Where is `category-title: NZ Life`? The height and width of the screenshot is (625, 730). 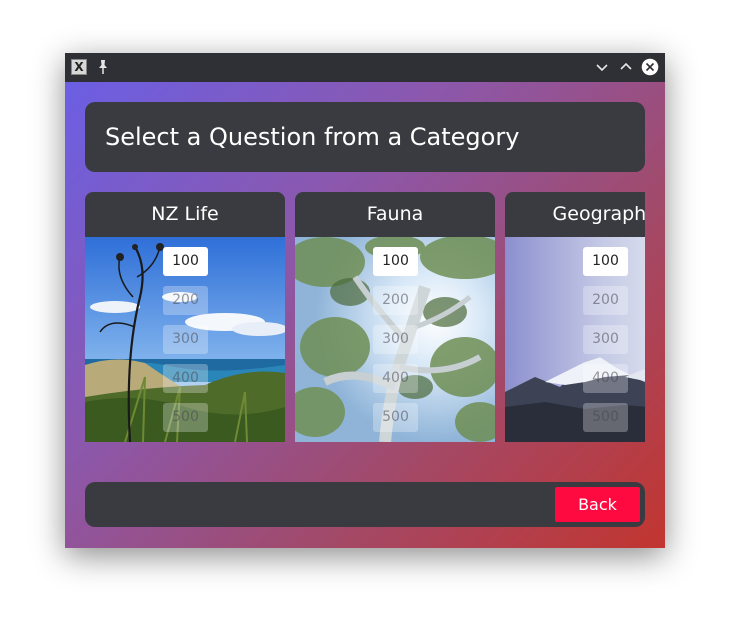
category-title: NZ Life is located at coordinates (185, 214).